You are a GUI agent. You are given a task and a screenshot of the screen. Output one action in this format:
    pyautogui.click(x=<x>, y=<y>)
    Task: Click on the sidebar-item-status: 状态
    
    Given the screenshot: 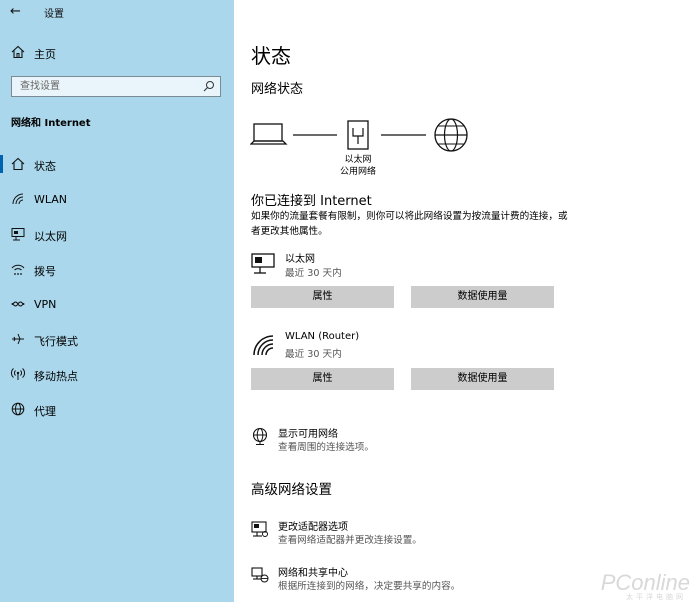 What is the action you would take?
    pyautogui.click(x=117, y=167)
    